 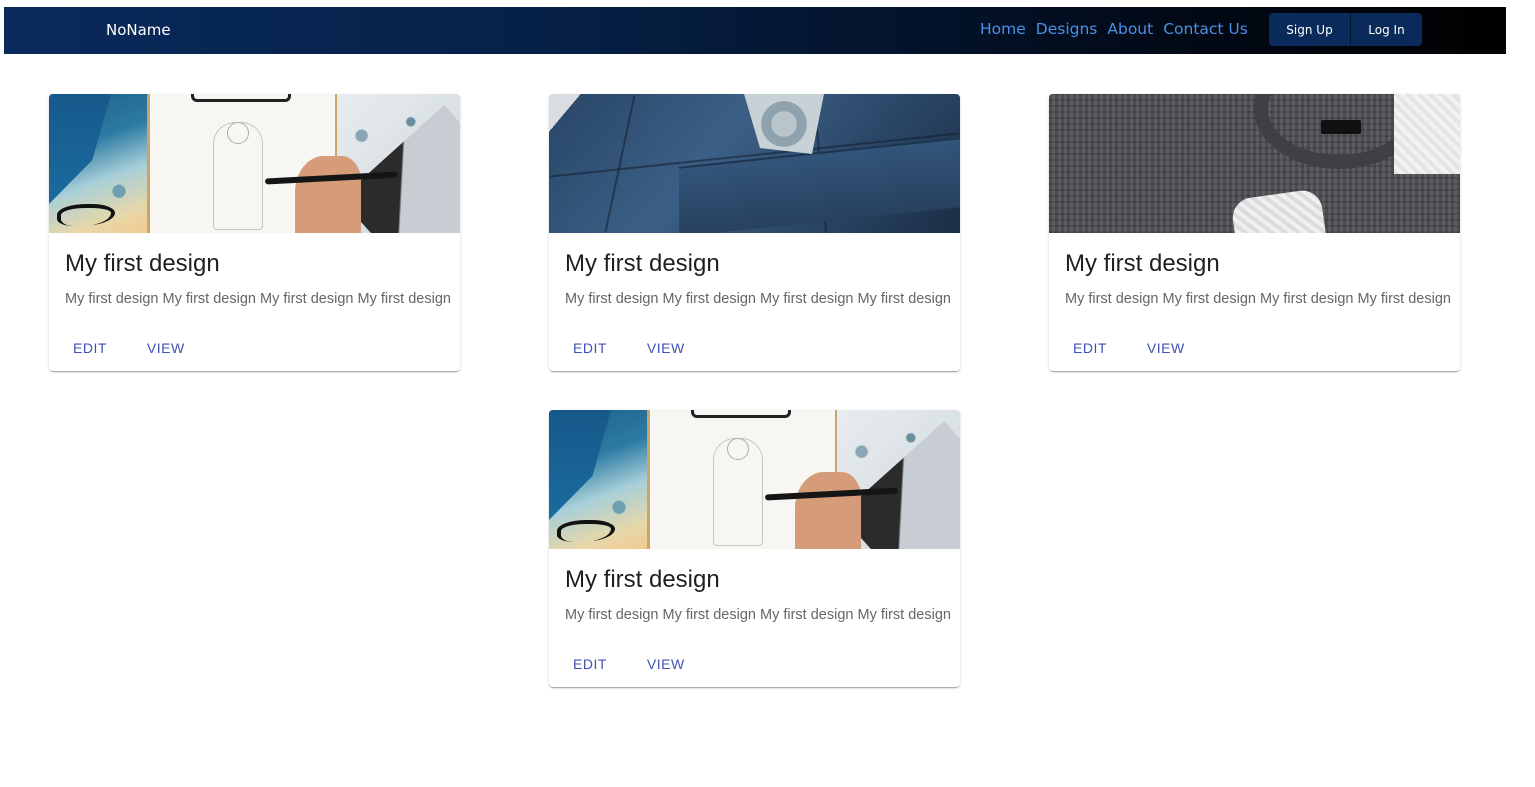 I want to click on nav-link-about: About, so click(x=1130, y=29).